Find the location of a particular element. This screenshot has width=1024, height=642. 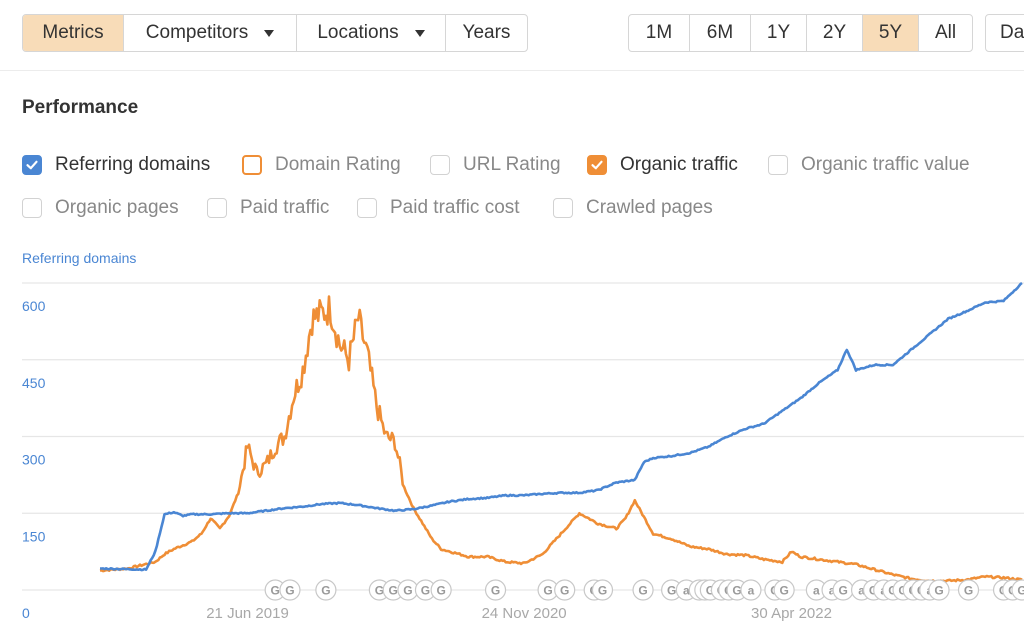

x-ticks: 21 Jun 2019 24 Nov 2020 30 Apr 2022 is located at coordinates (519, 613).